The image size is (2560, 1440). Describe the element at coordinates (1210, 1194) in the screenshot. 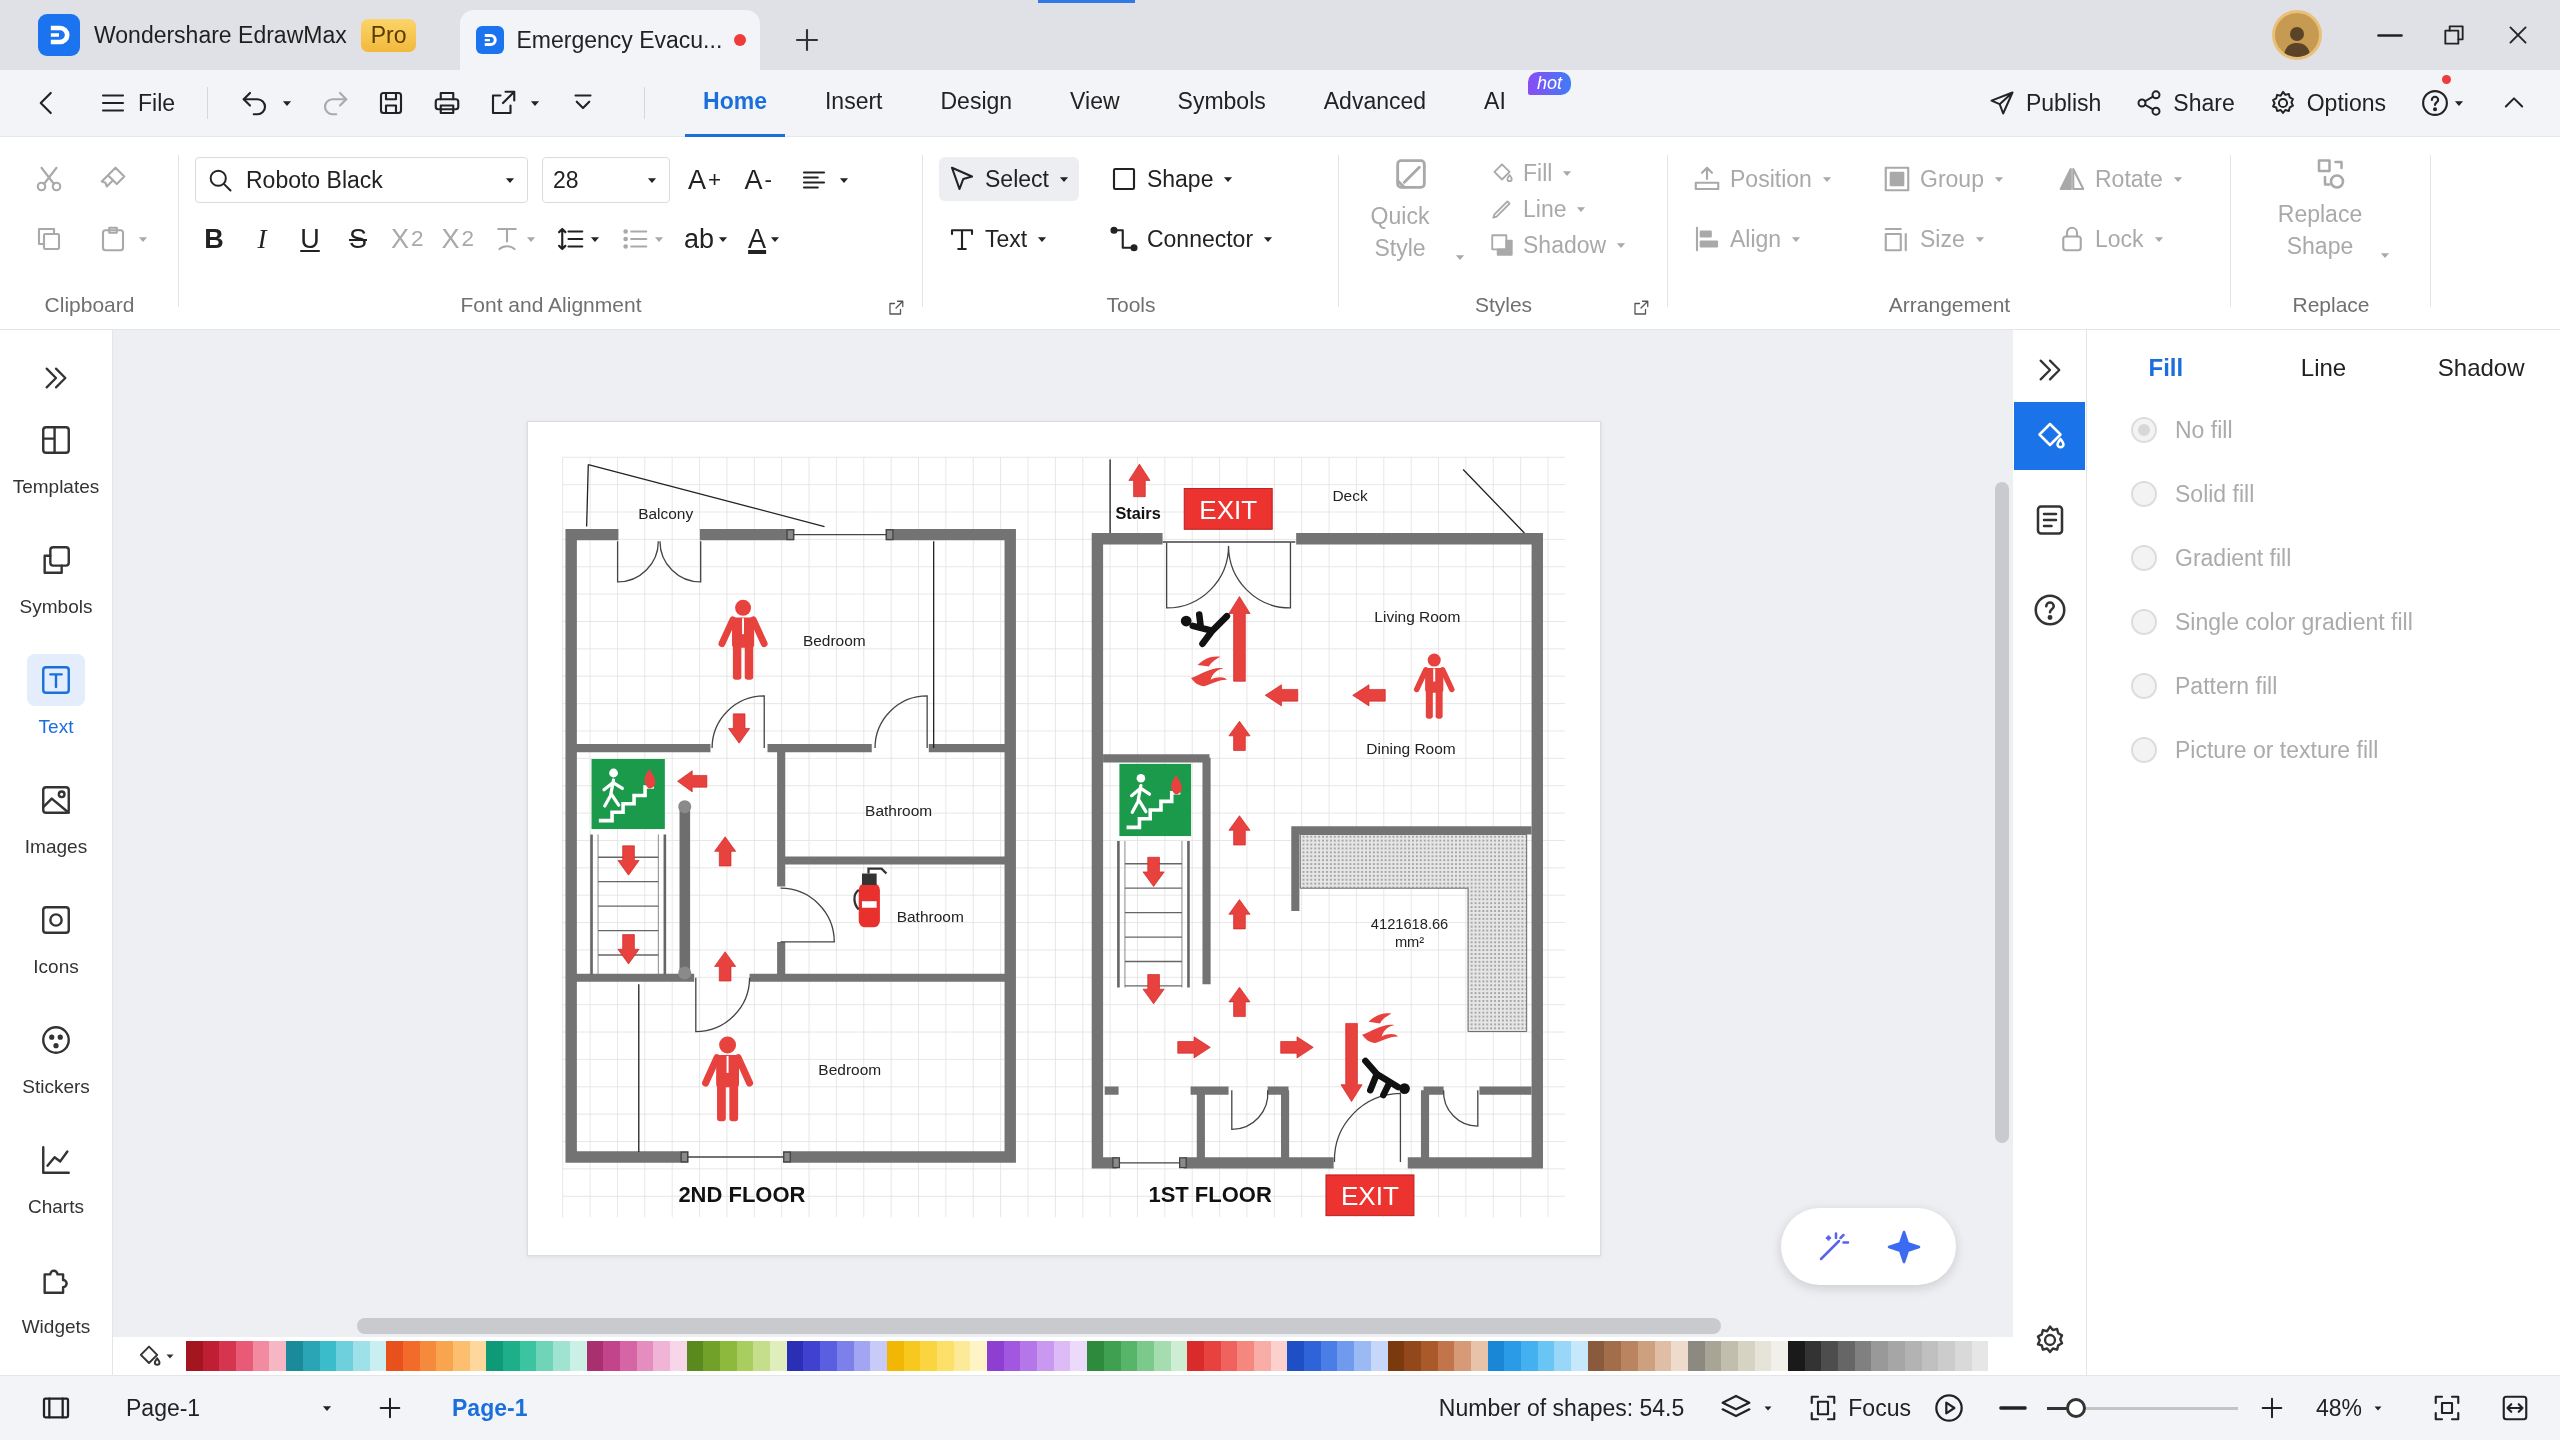

I see `floor-title: 1ST FLOOR` at that location.